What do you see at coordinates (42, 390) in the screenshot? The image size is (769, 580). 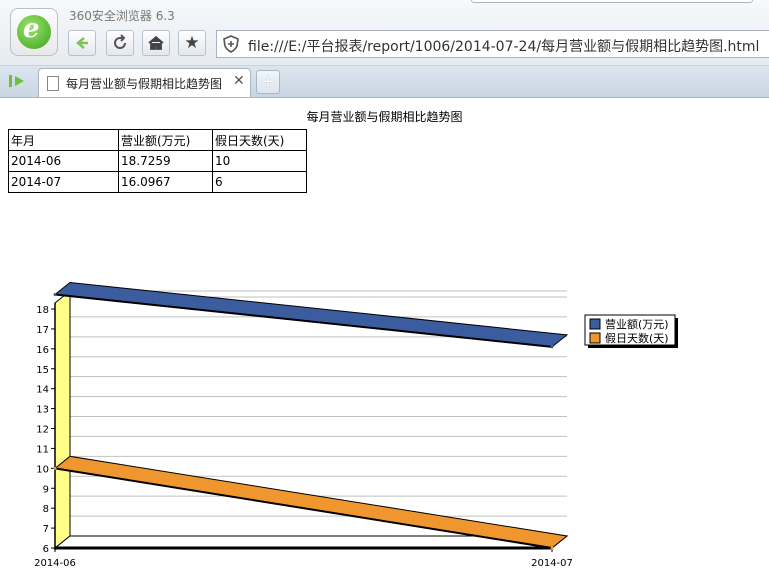 I see `y-tick-label: 14` at bounding box center [42, 390].